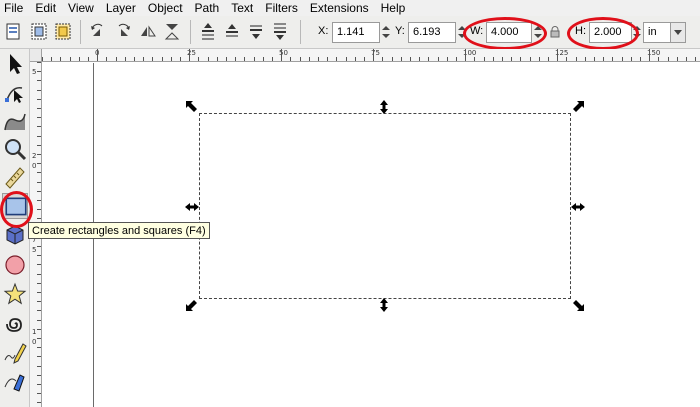 This screenshot has width=700, height=407. Describe the element at coordinates (657, 32) in the screenshot. I see `unit-select: in` at that location.